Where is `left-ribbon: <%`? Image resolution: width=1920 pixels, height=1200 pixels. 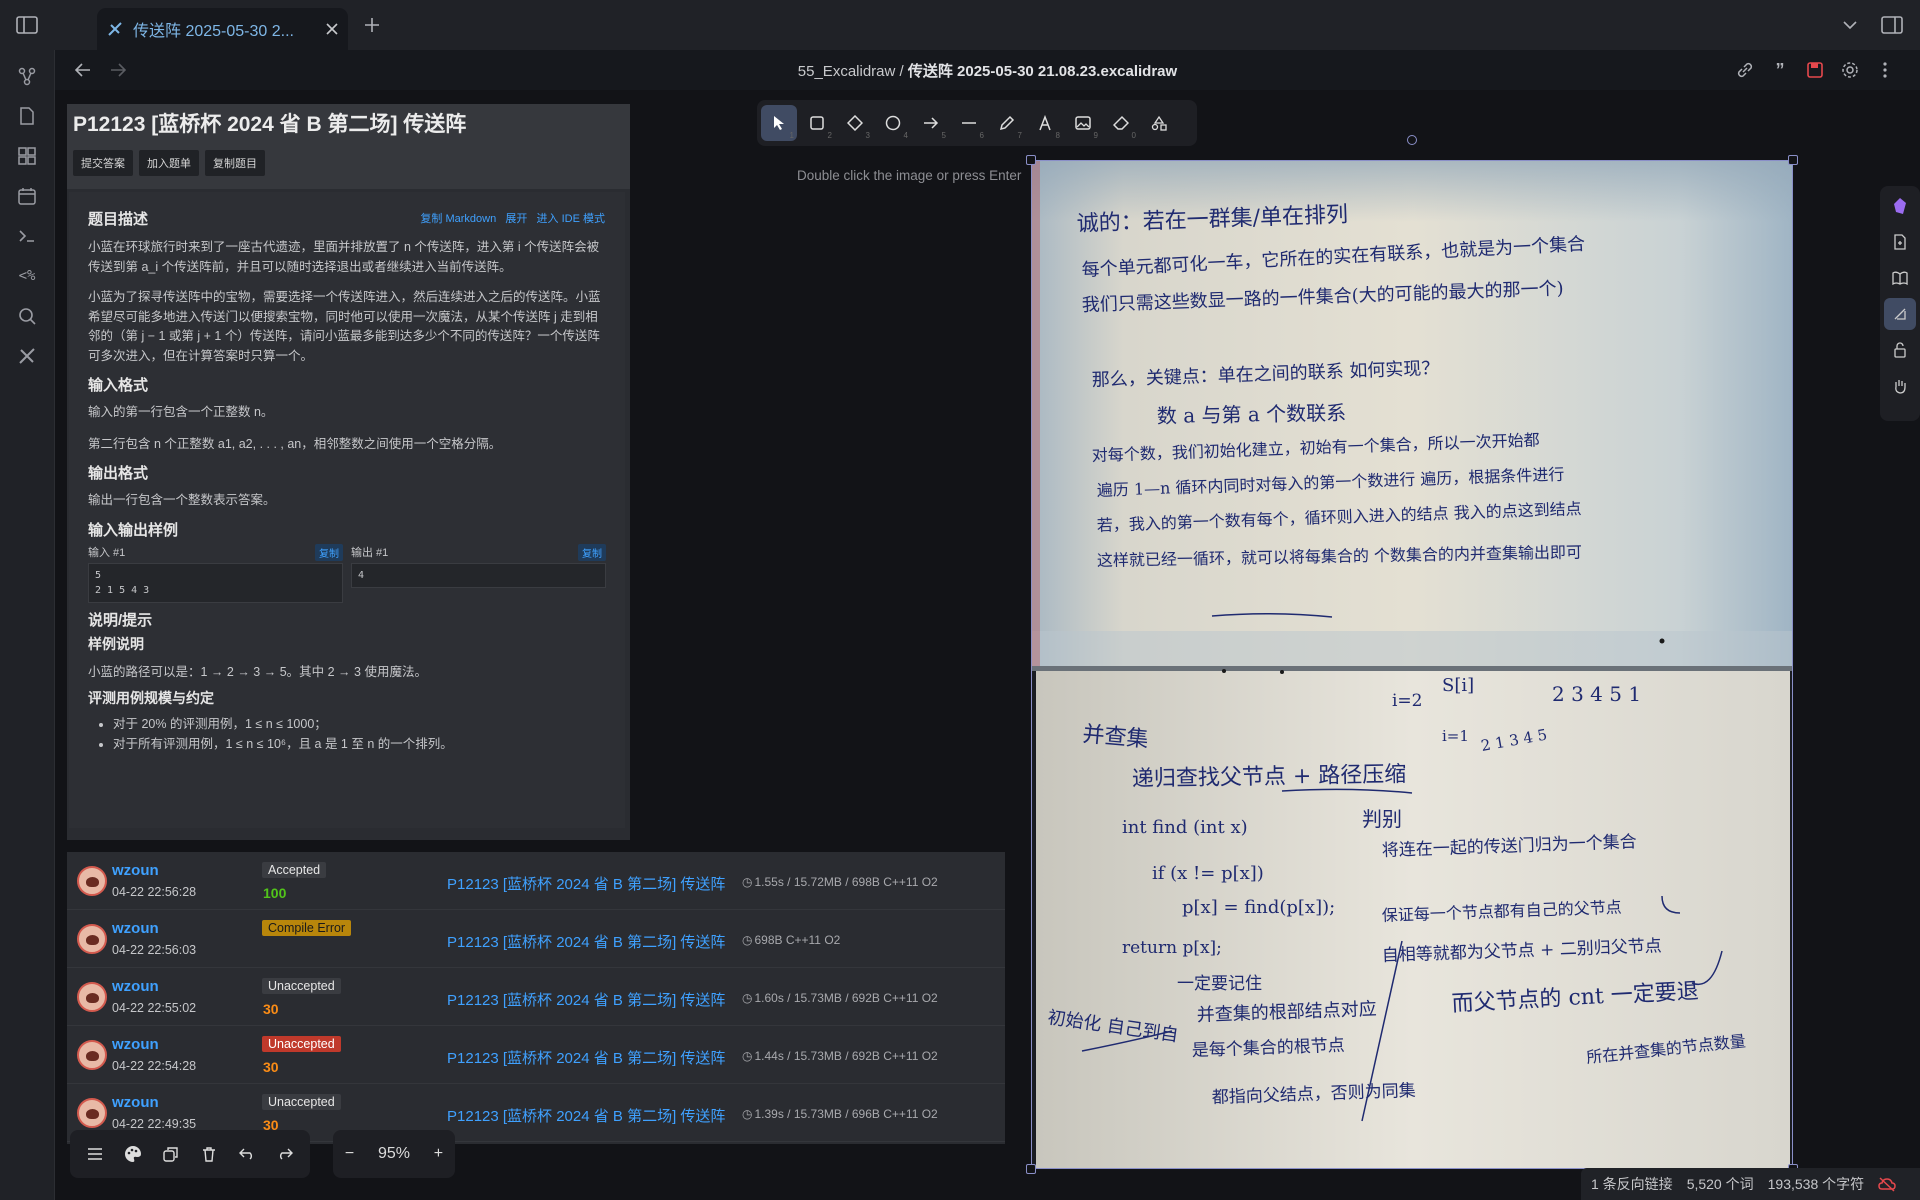
left-ribbon: <% is located at coordinates (27, 625).